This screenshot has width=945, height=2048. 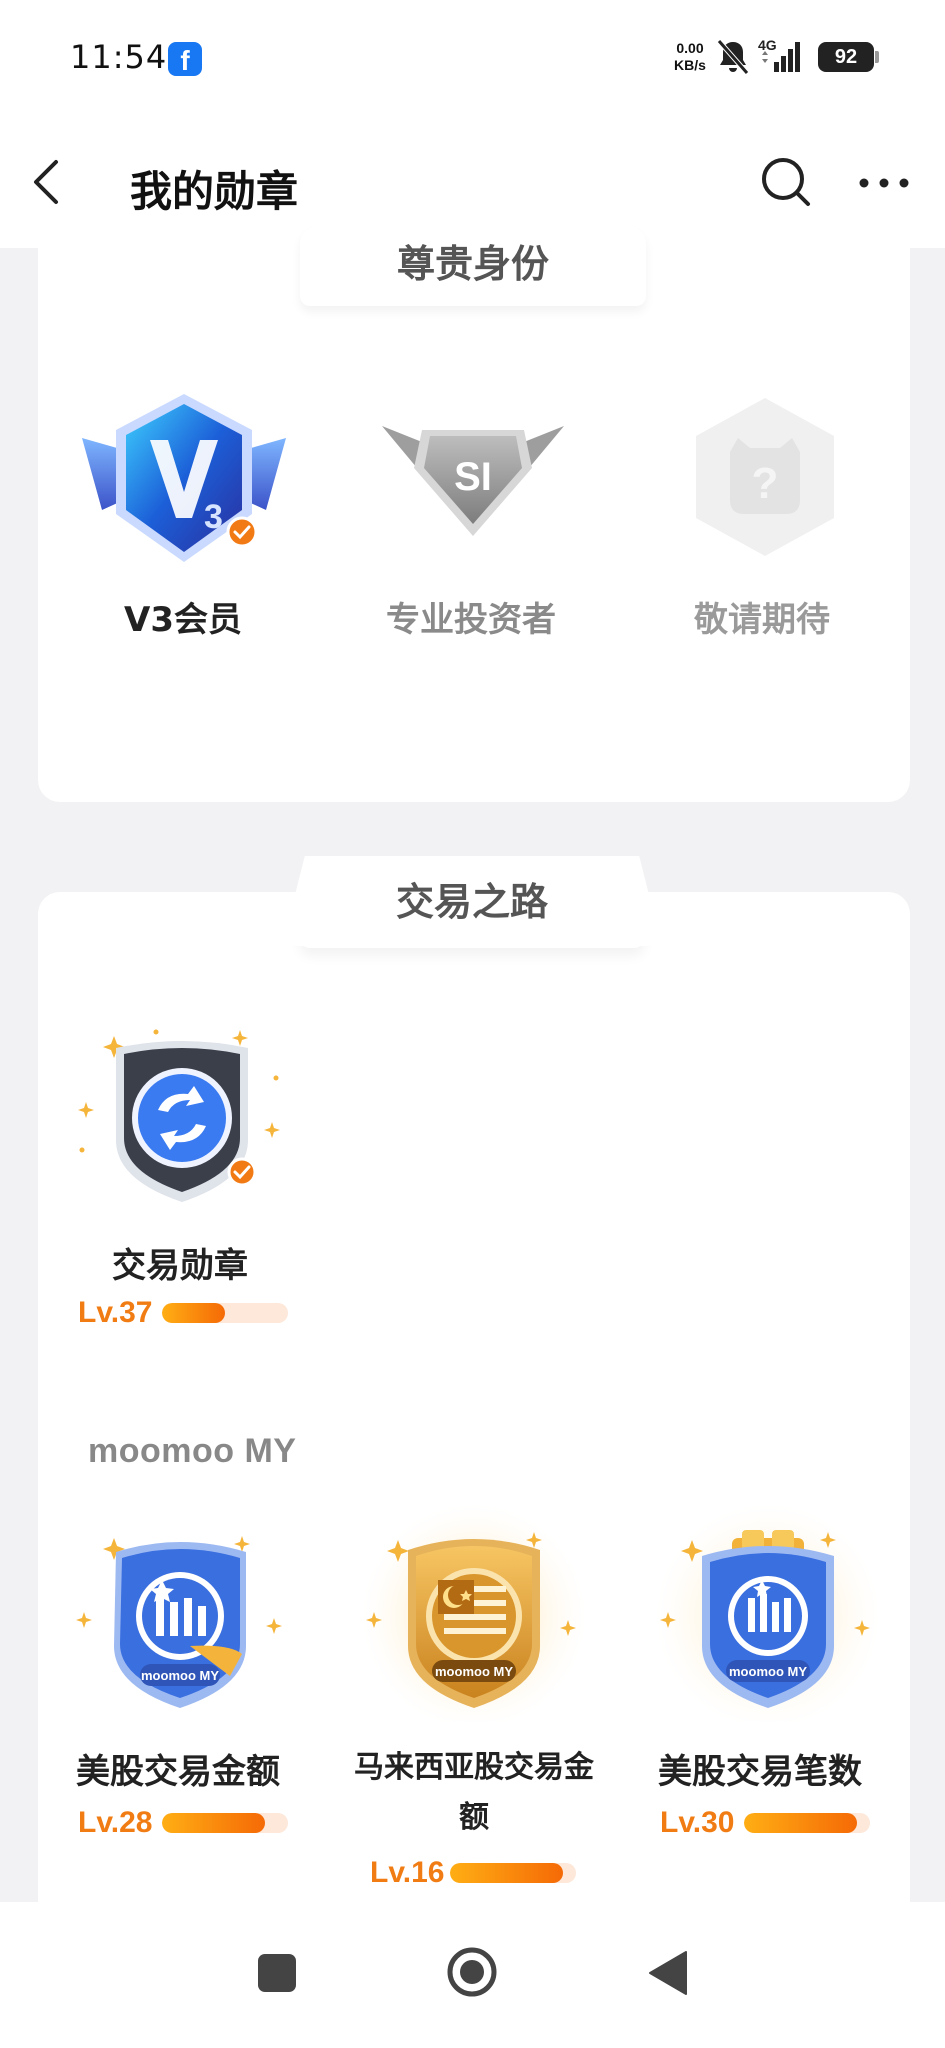 I want to click on question-badge-icon: ?, so click(x=765, y=477).